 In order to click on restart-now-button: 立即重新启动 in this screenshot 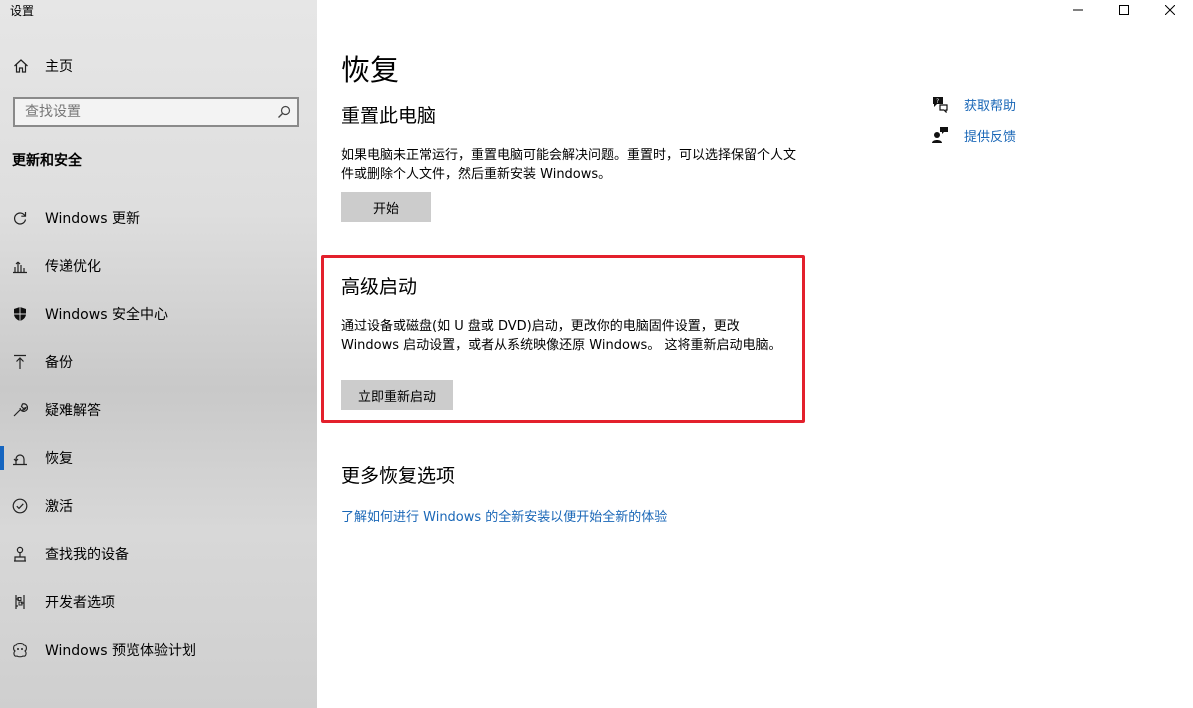, I will do `click(397, 395)`.